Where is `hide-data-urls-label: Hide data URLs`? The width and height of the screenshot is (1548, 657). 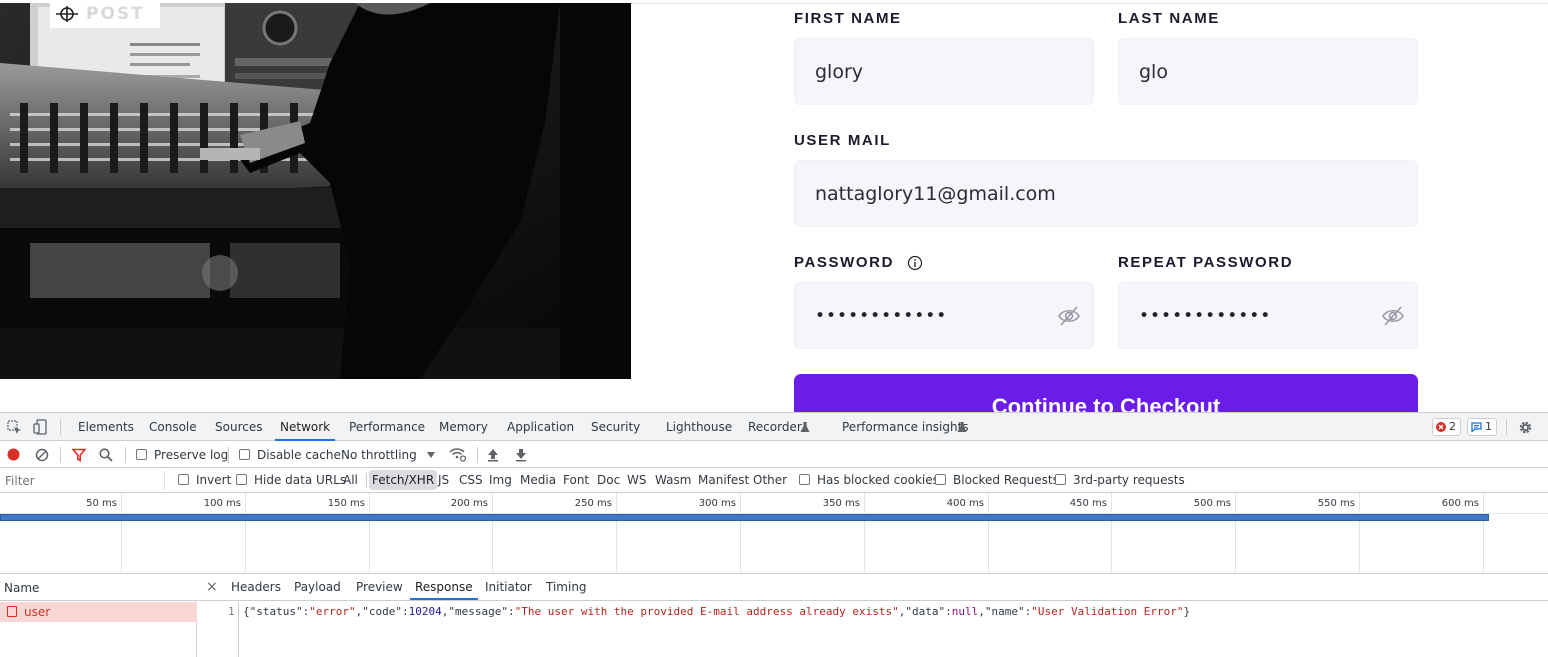 hide-data-urls-label: Hide data URLs is located at coordinates (300, 480).